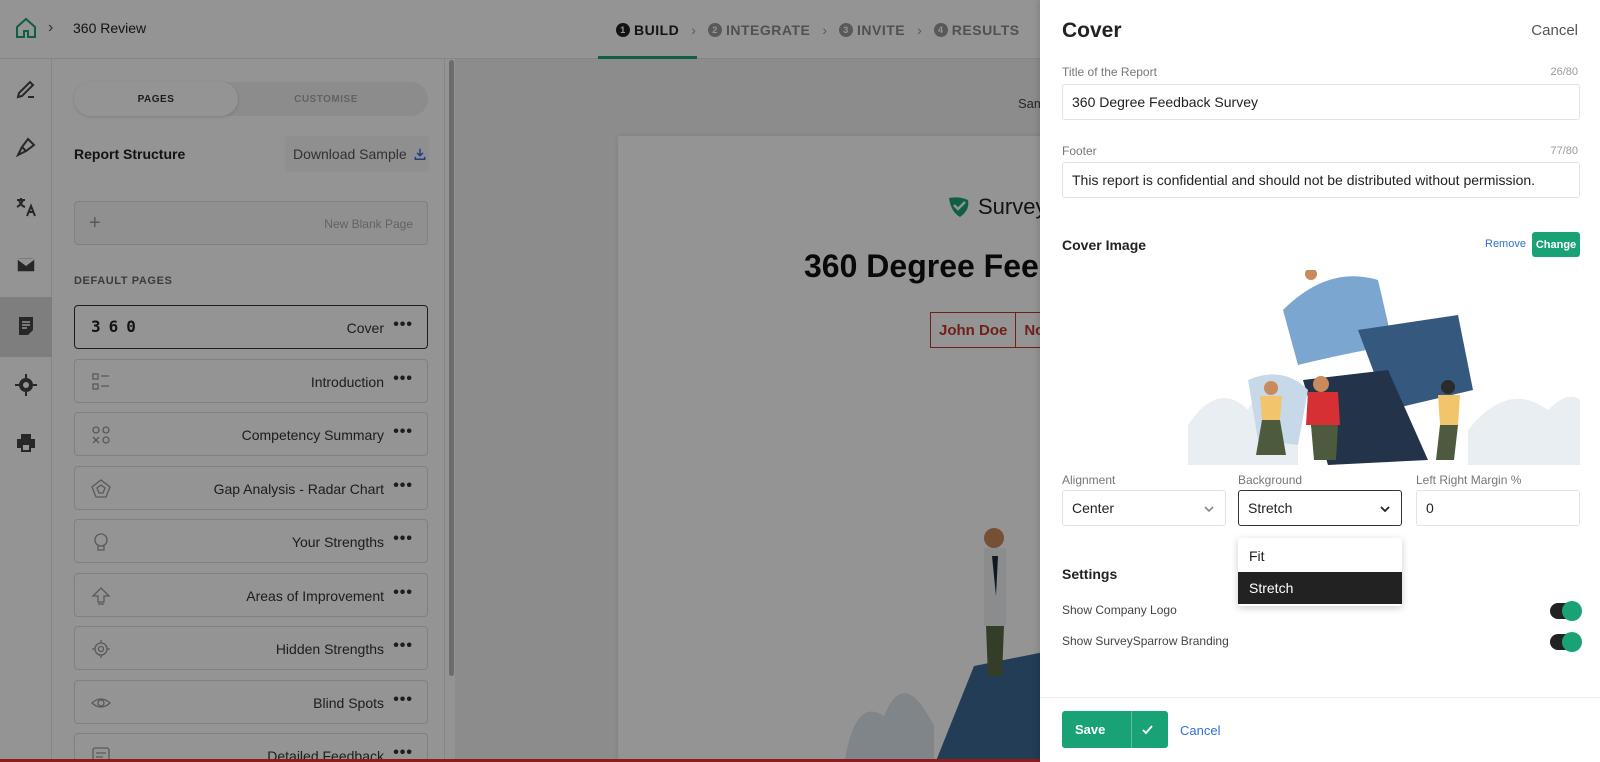 The image size is (1600, 762). What do you see at coordinates (1131, 729) in the screenshot?
I see `save-divider` at bounding box center [1131, 729].